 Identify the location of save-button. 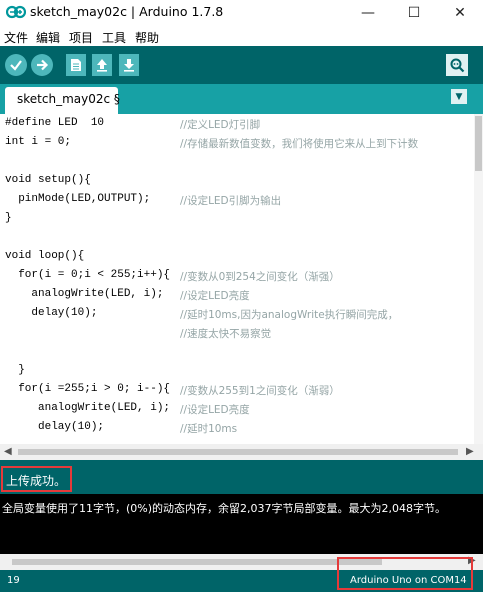
(129, 65).